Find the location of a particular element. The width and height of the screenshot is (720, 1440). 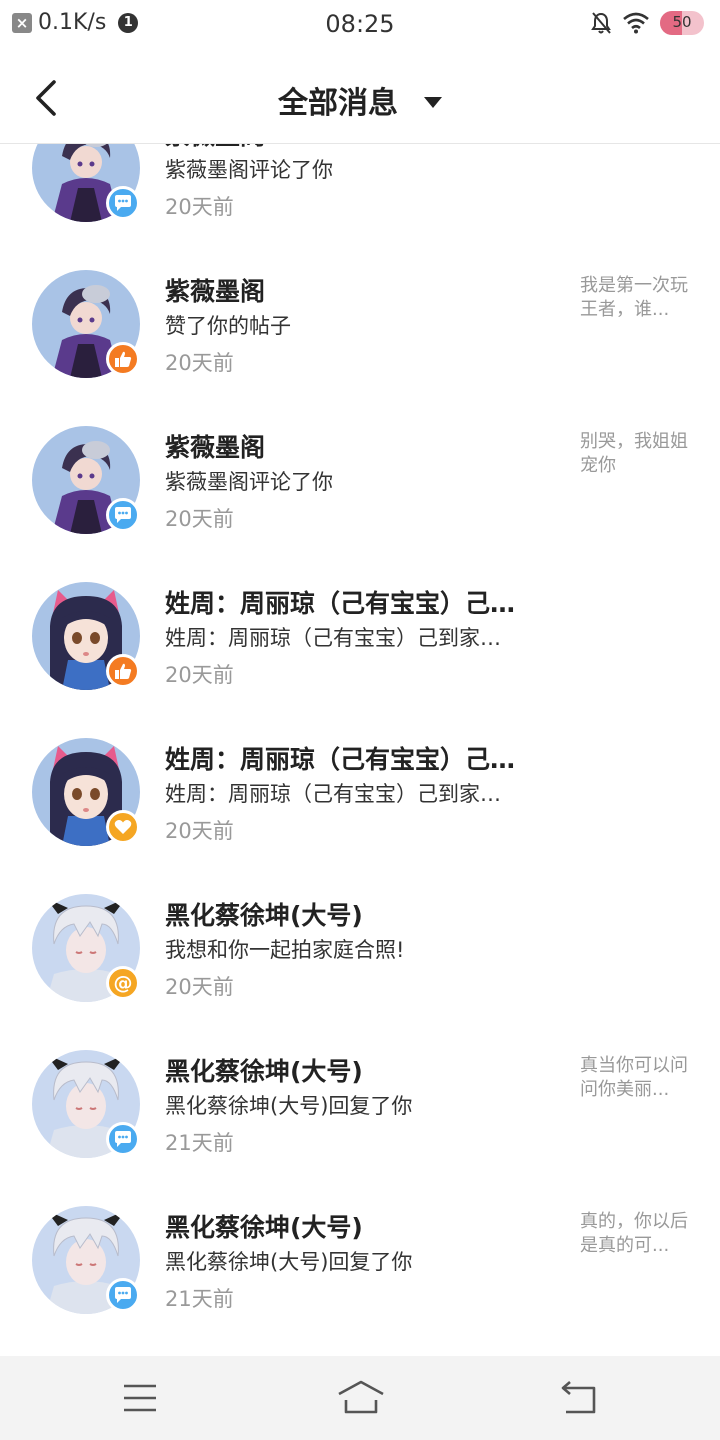

heart-icon is located at coordinates (123, 827).